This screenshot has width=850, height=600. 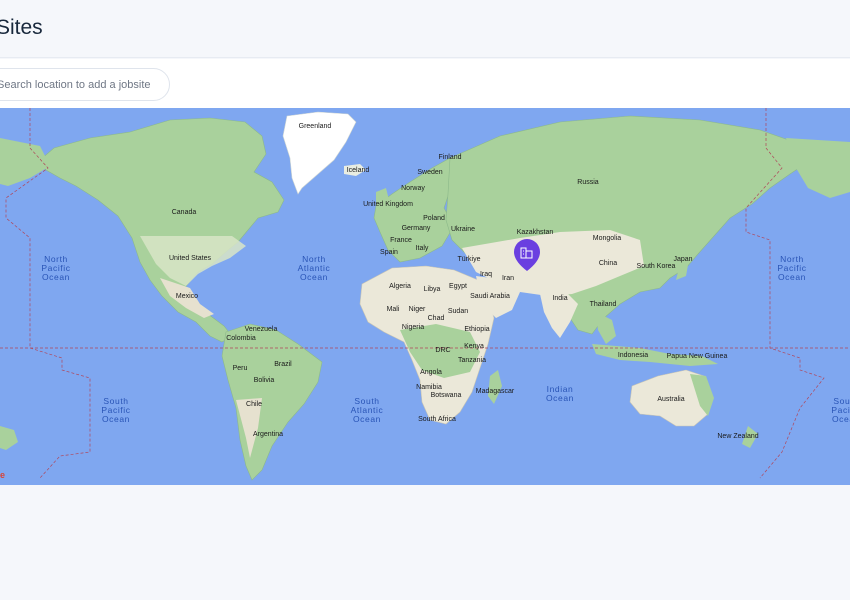 What do you see at coordinates (268, 434) in the screenshot?
I see `country-label: Argentina` at bounding box center [268, 434].